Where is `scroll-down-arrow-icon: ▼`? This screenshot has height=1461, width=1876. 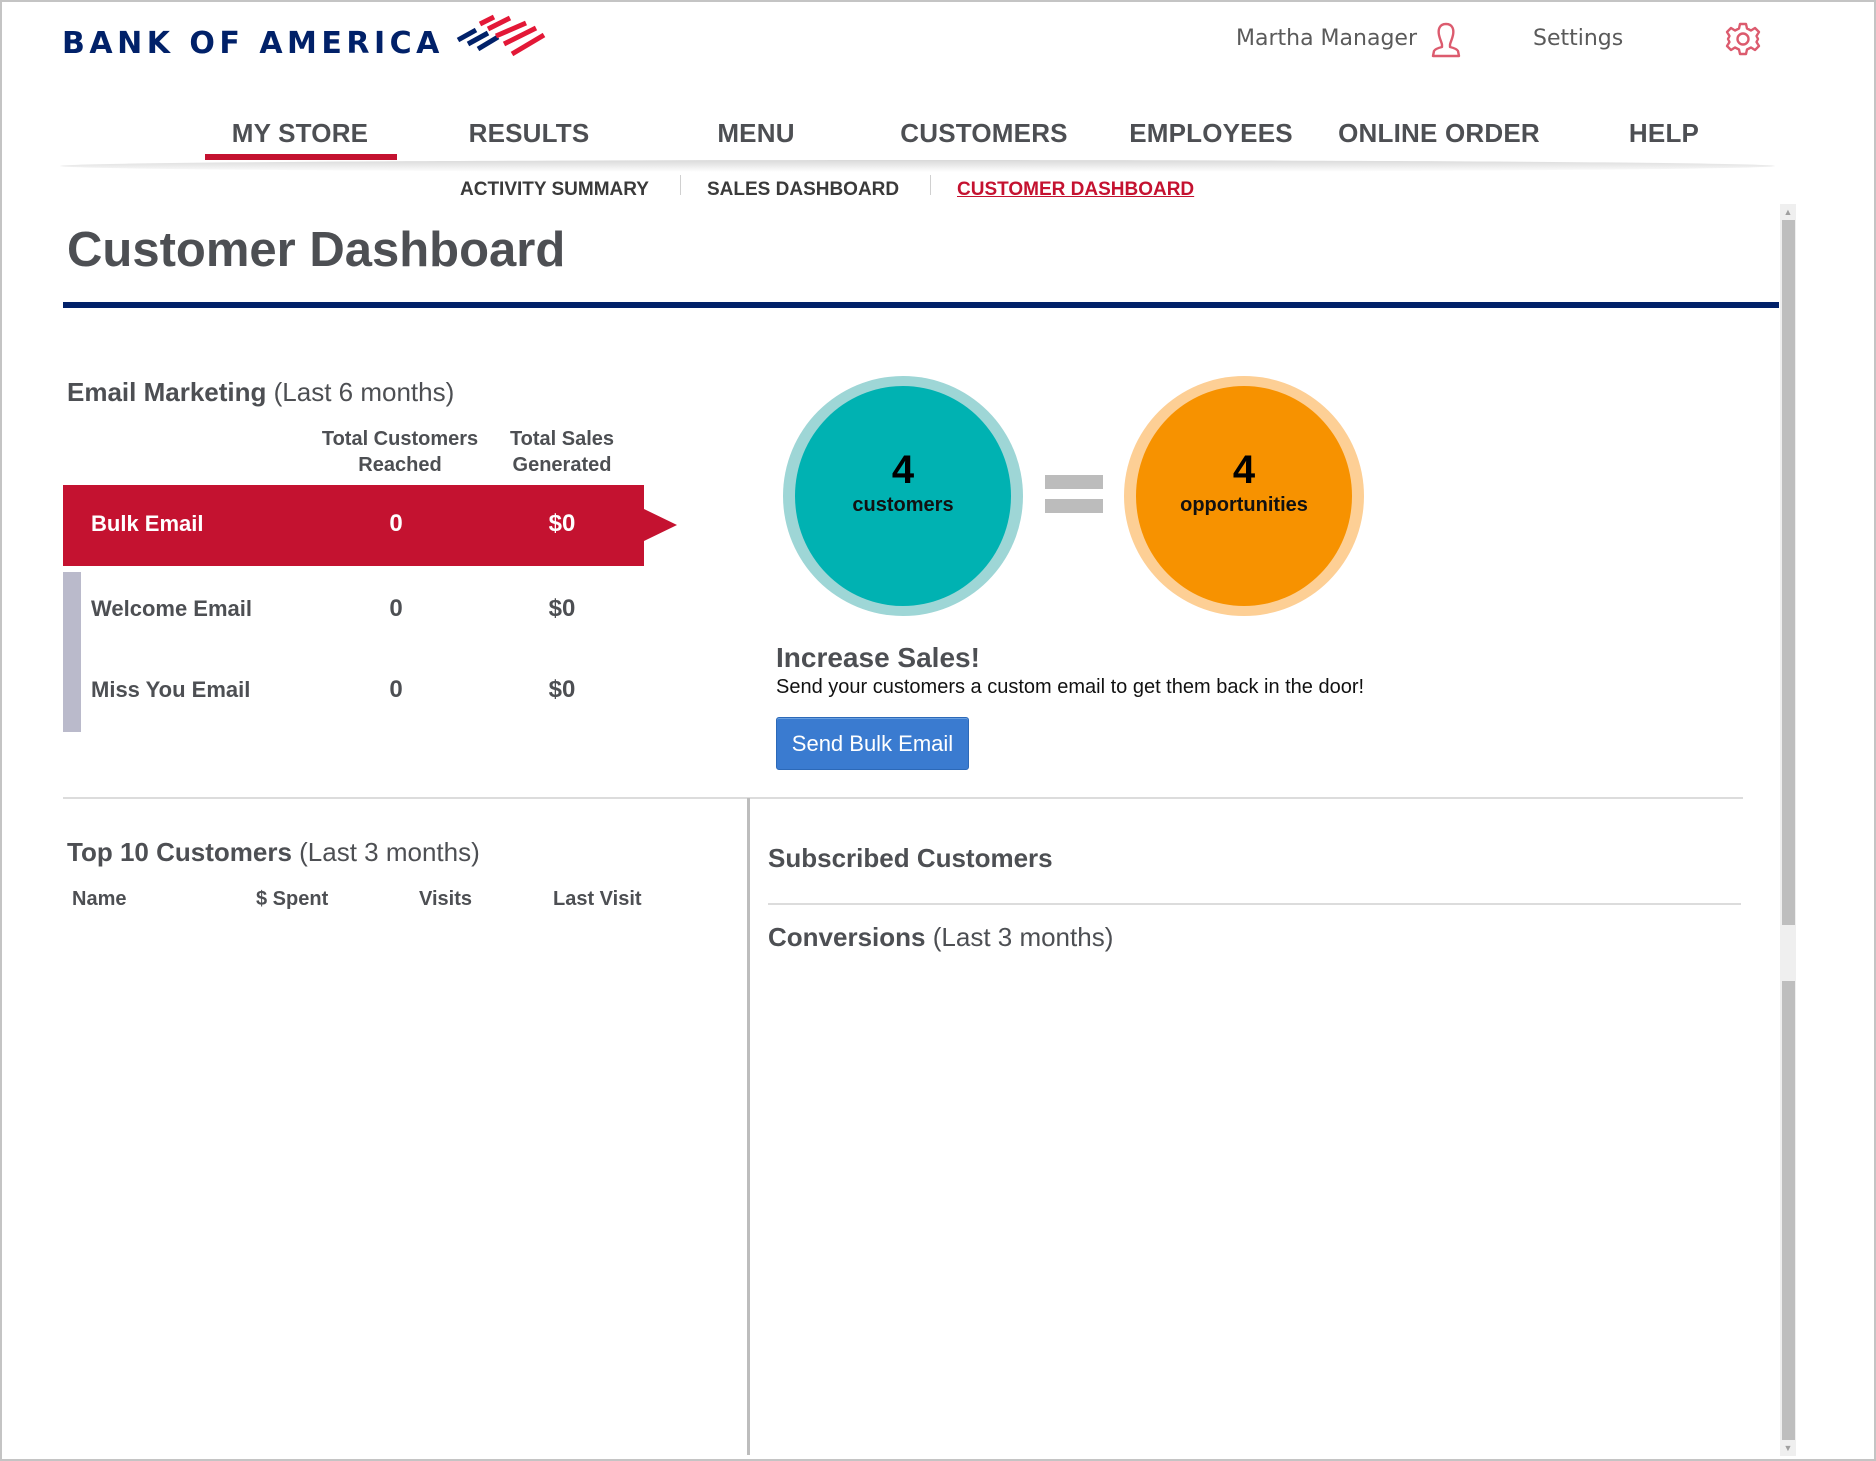 scroll-down-arrow-icon: ▼ is located at coordinates (1788, 1448).